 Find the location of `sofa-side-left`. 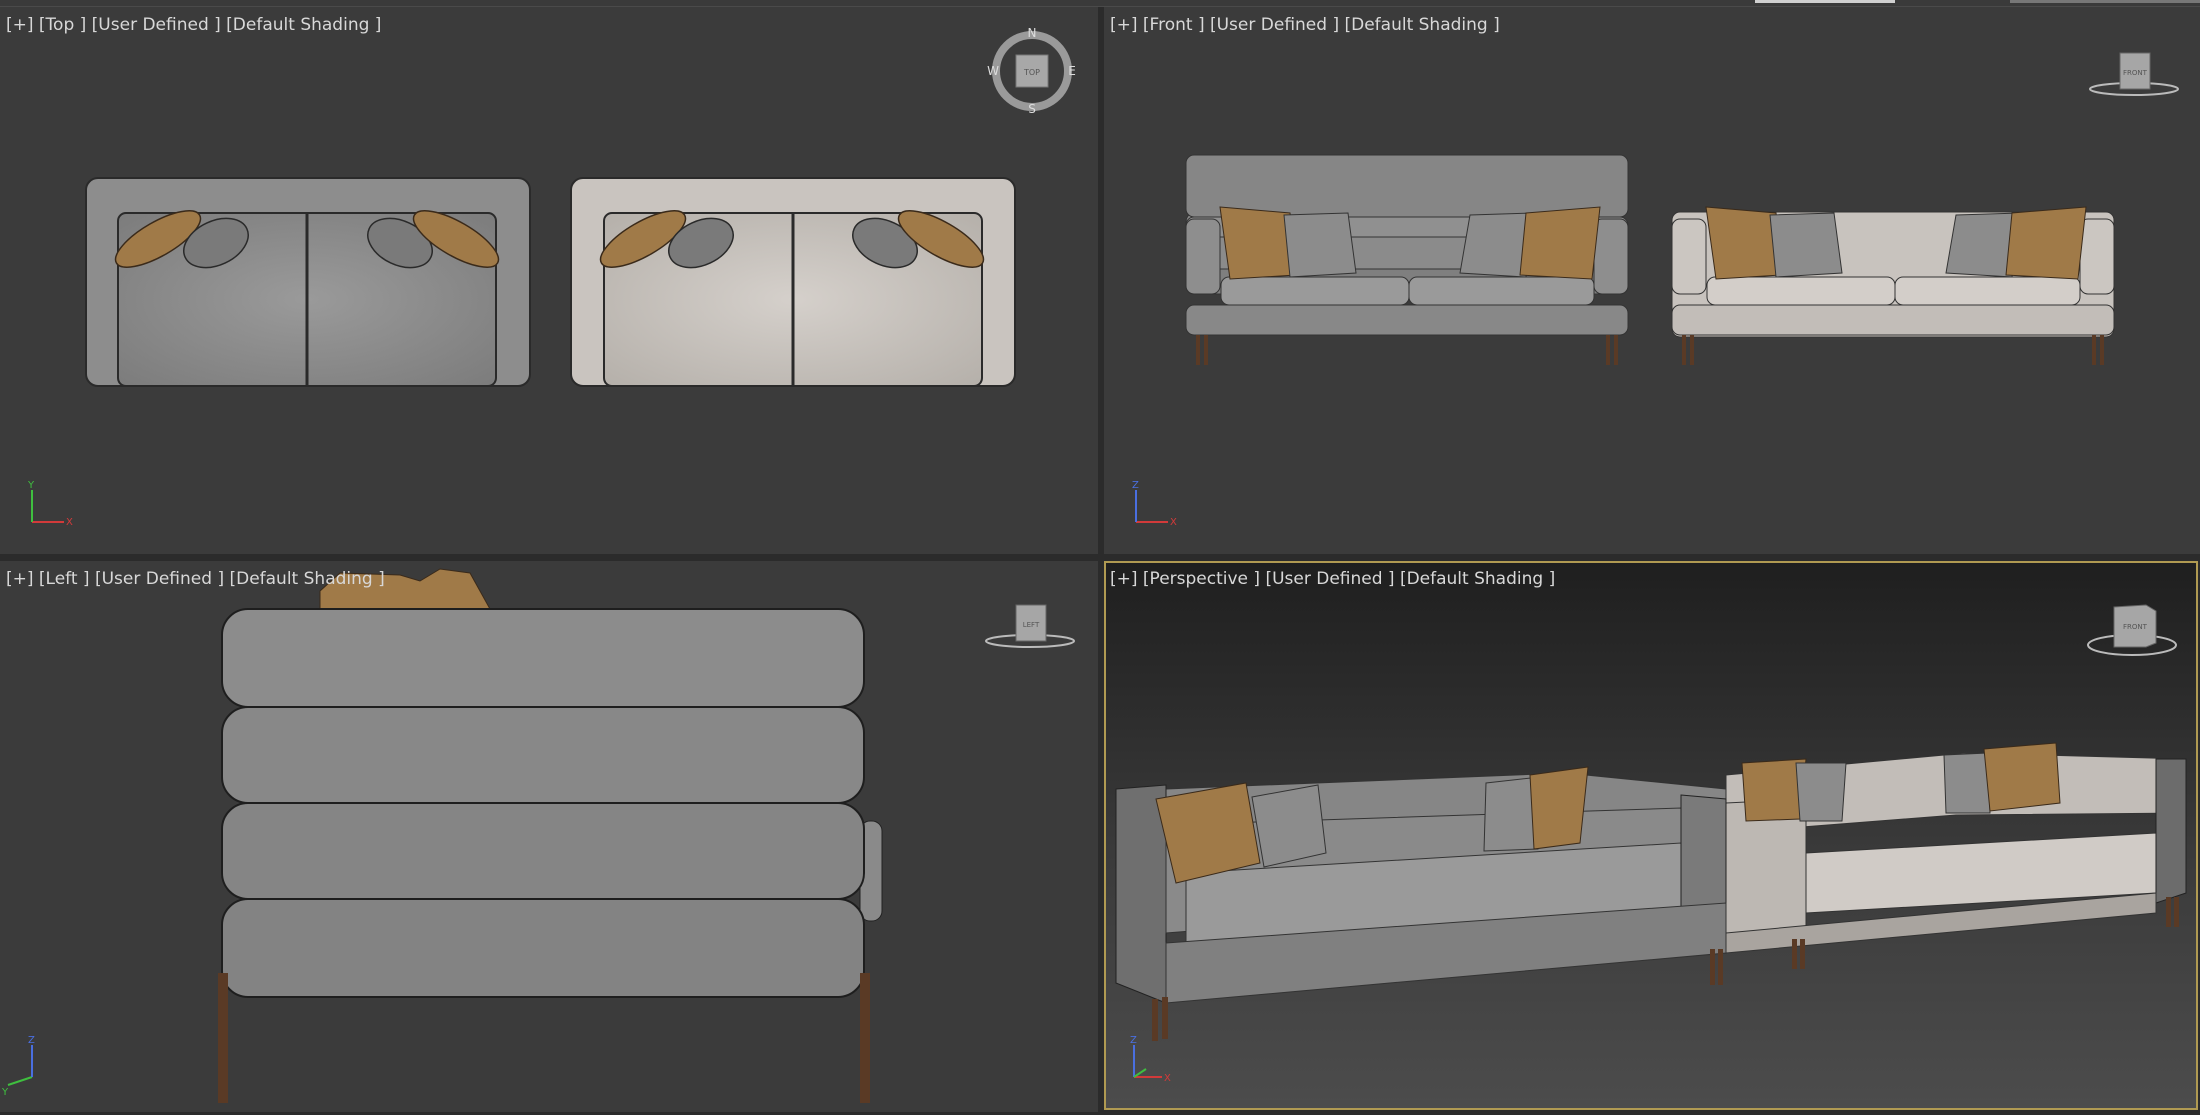

sofa-side-left is located at coordinates (550, 835).